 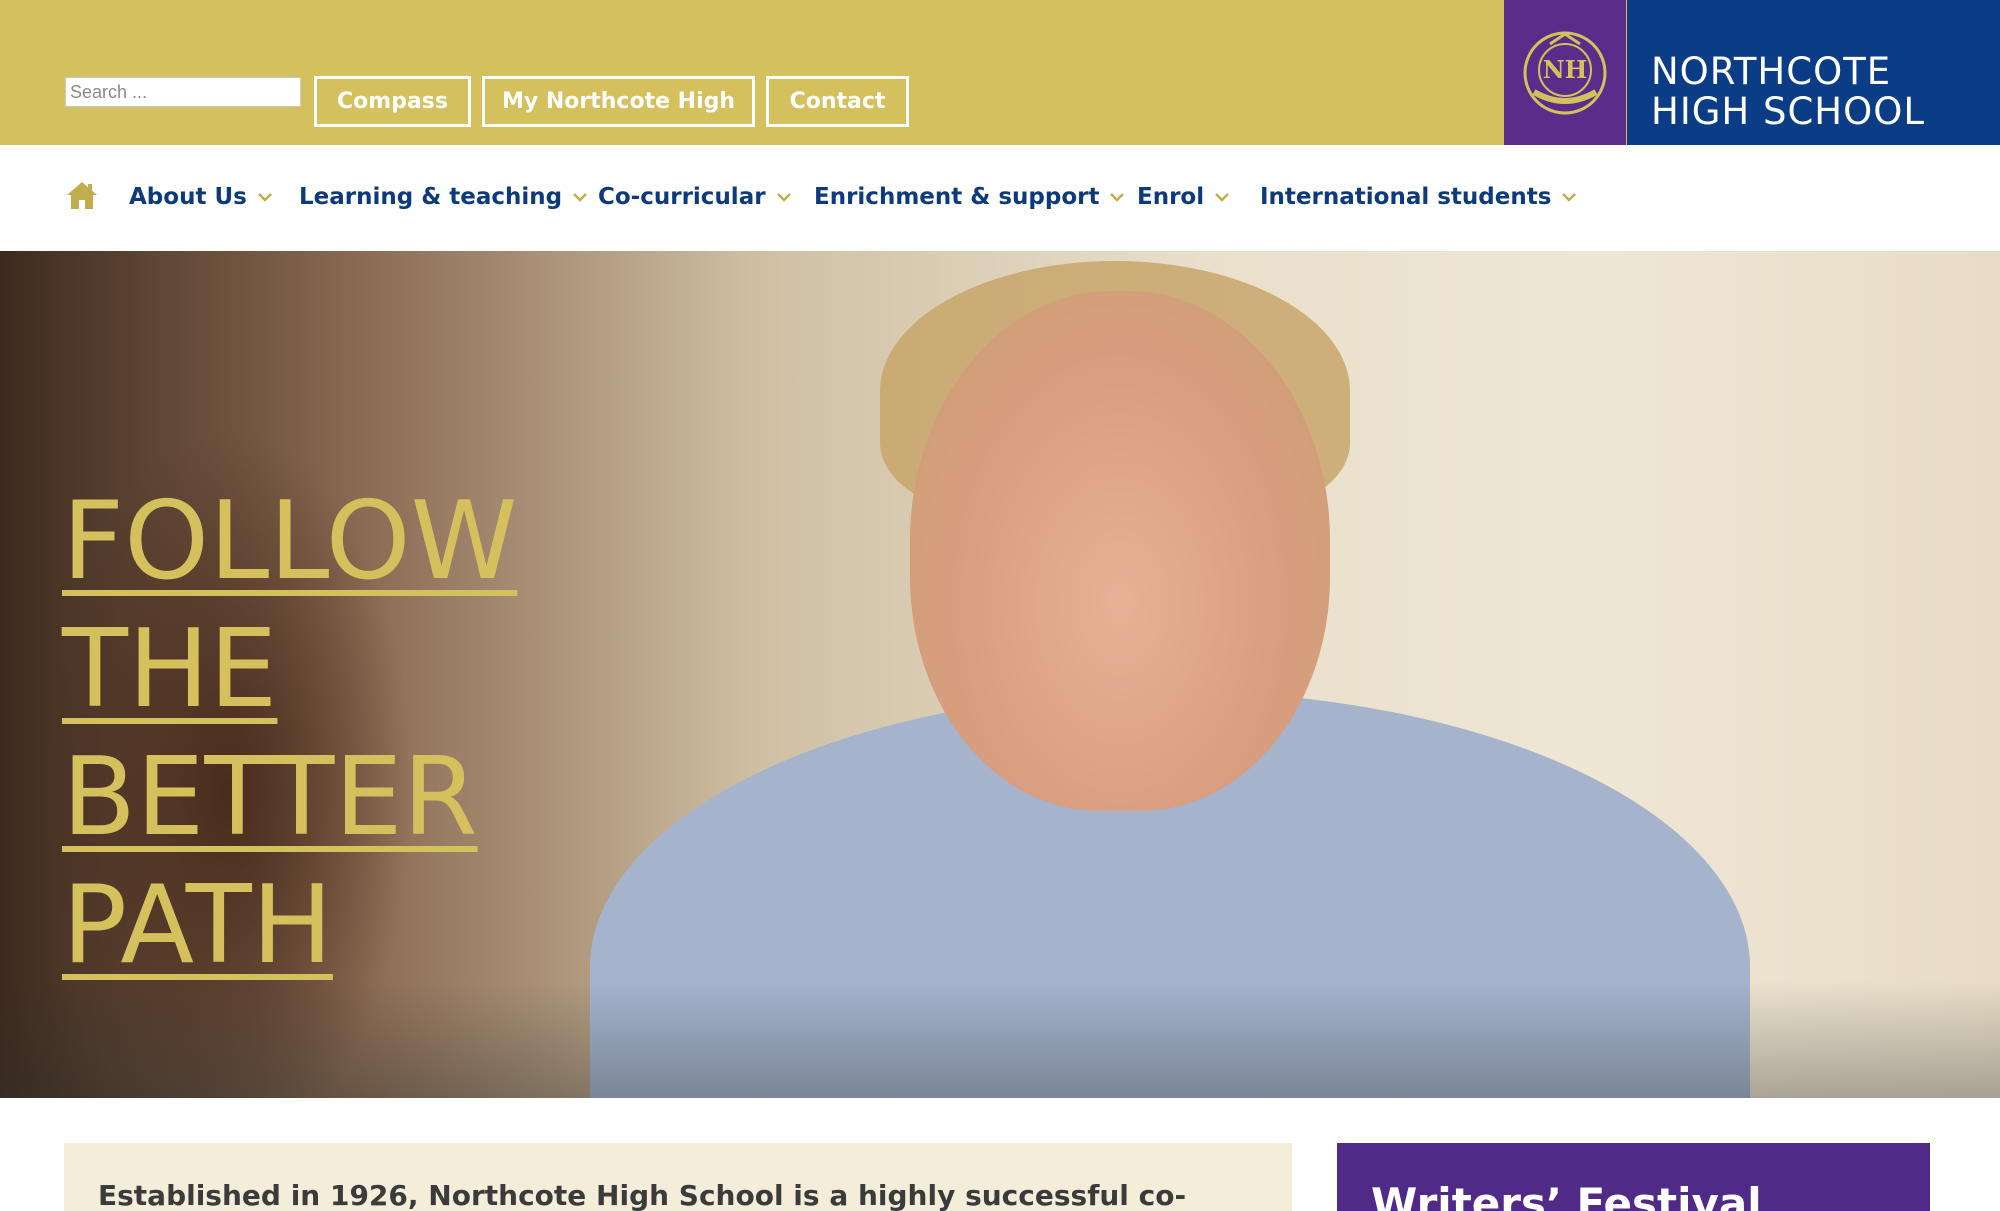 I want to click on crest-icon: NH, so click(x=1565, y=72).